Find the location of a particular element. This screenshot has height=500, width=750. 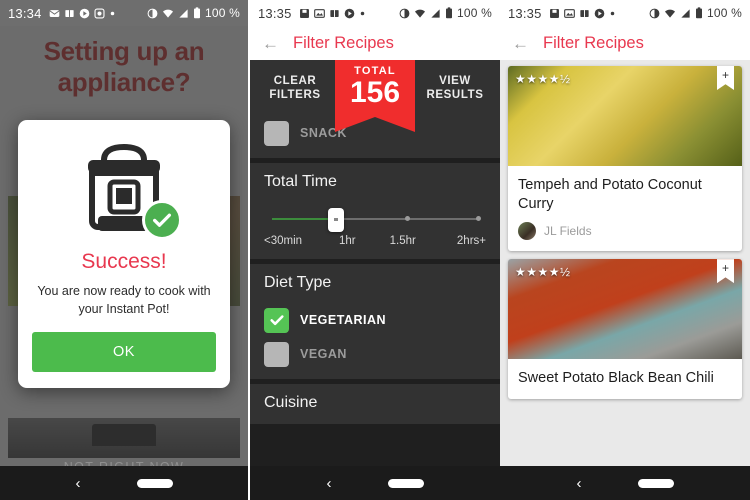

checkbox-label: VEGETARIAN is located at coordinates (343, 320).